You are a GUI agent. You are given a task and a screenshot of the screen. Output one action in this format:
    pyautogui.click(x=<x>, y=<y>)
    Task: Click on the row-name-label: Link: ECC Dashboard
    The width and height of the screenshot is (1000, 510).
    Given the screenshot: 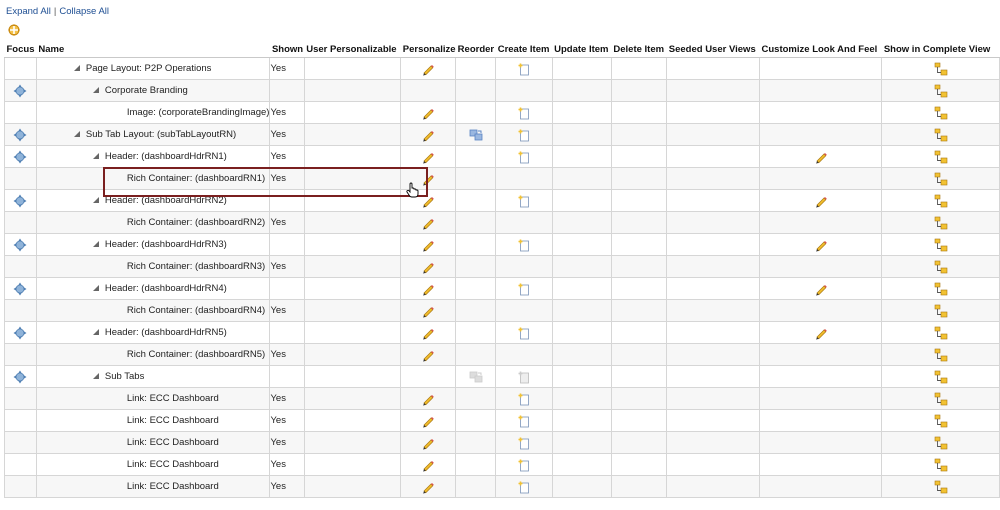 What is the action you would take?
    pyautogui.click(x=172, y=464)
    